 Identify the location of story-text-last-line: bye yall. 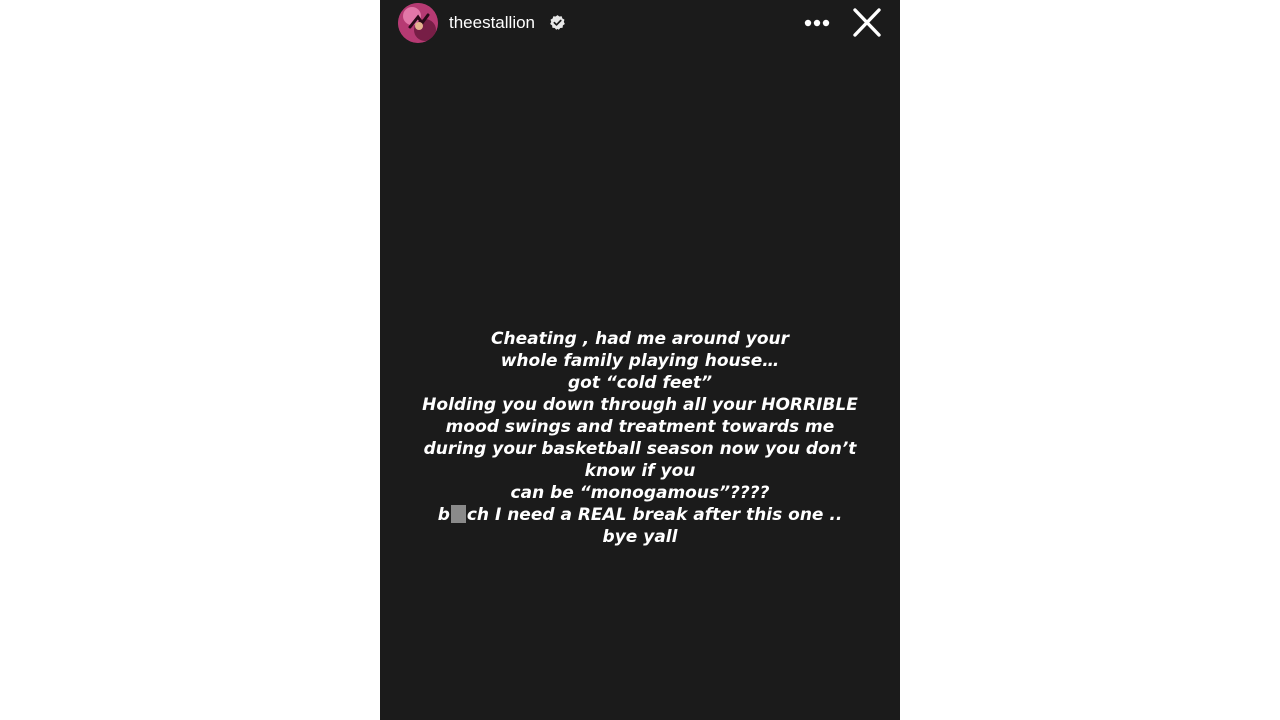
(640, 537).